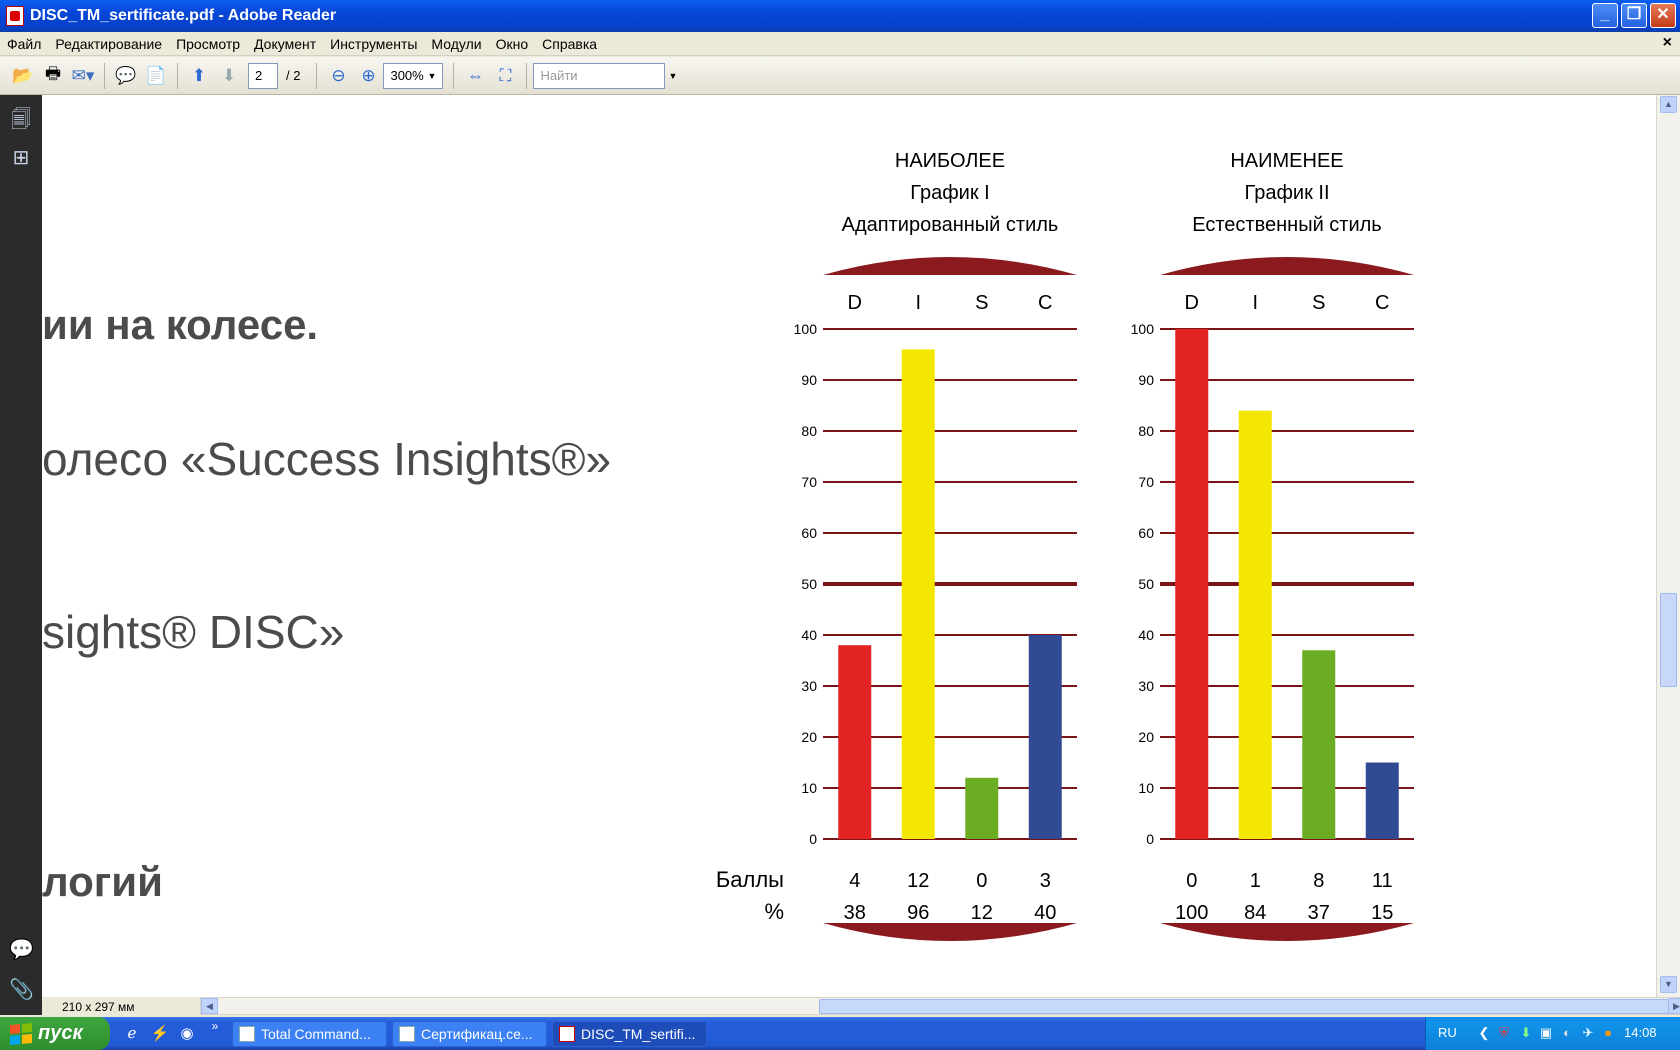 This screenshot has width=1680, height=1050. I want to click on zoom-in-icon: ⊕, so click(368, 76).